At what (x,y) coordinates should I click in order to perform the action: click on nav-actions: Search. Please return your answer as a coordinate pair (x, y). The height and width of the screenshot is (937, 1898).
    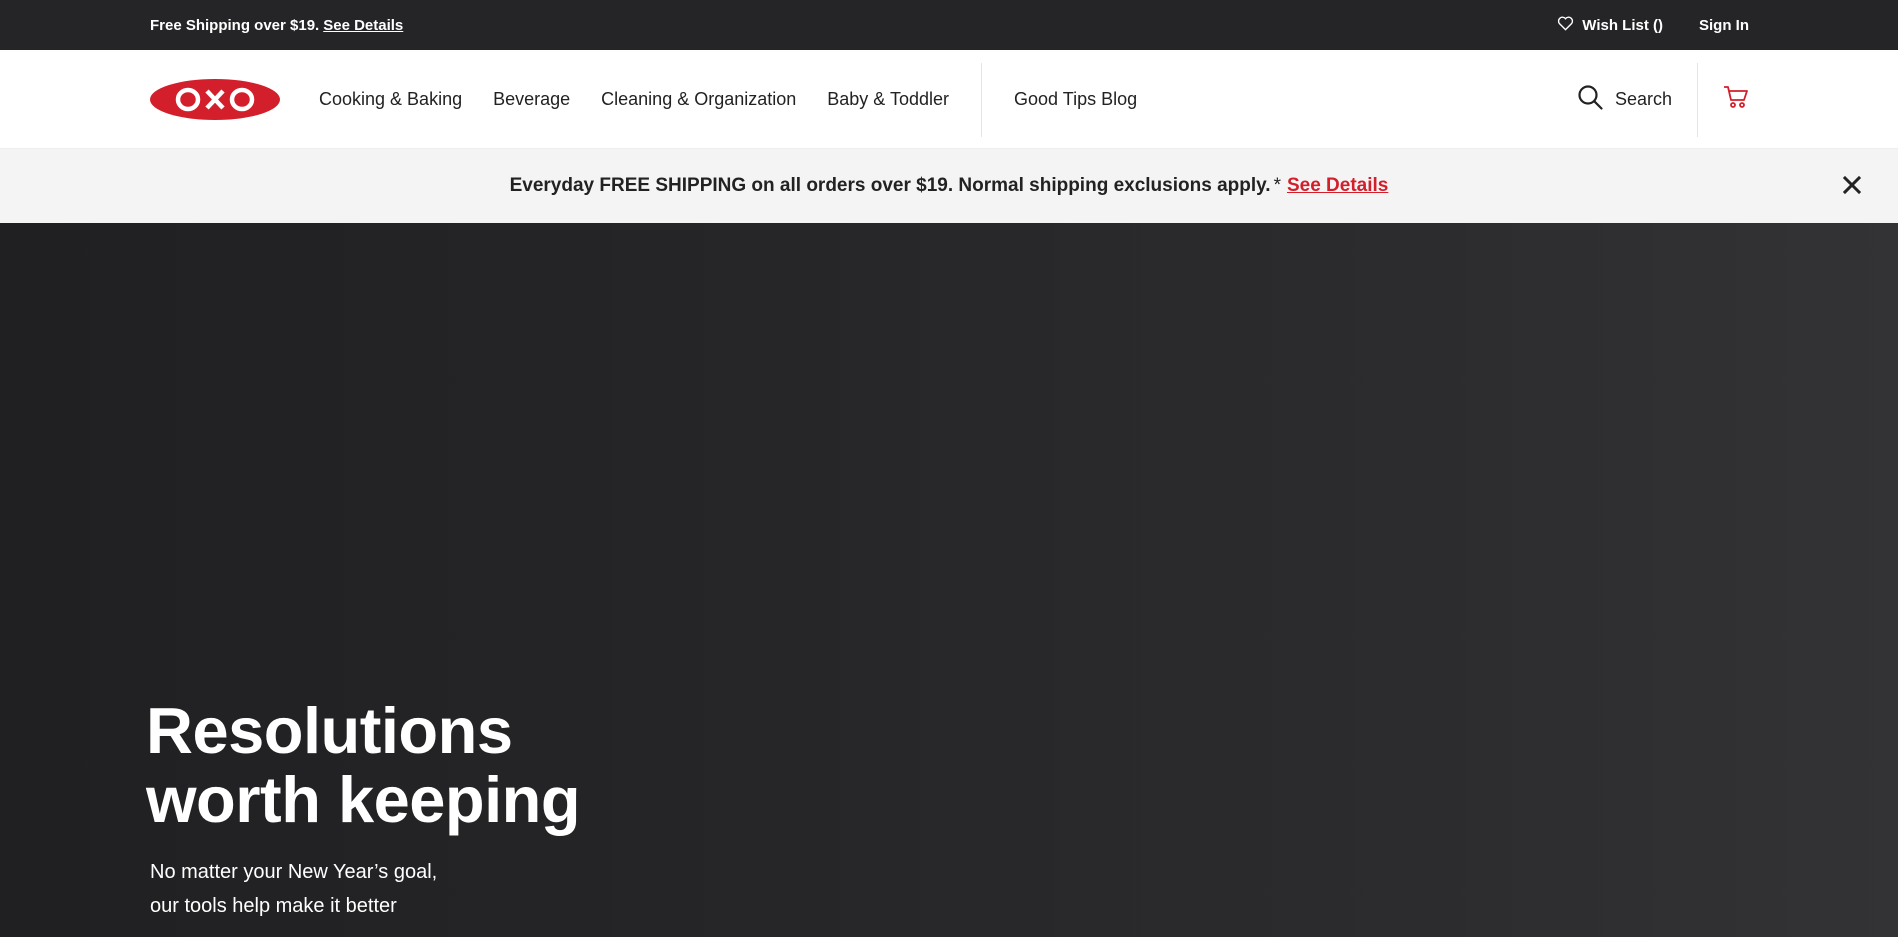
    Looking at the image, I should click on (1663, 99).